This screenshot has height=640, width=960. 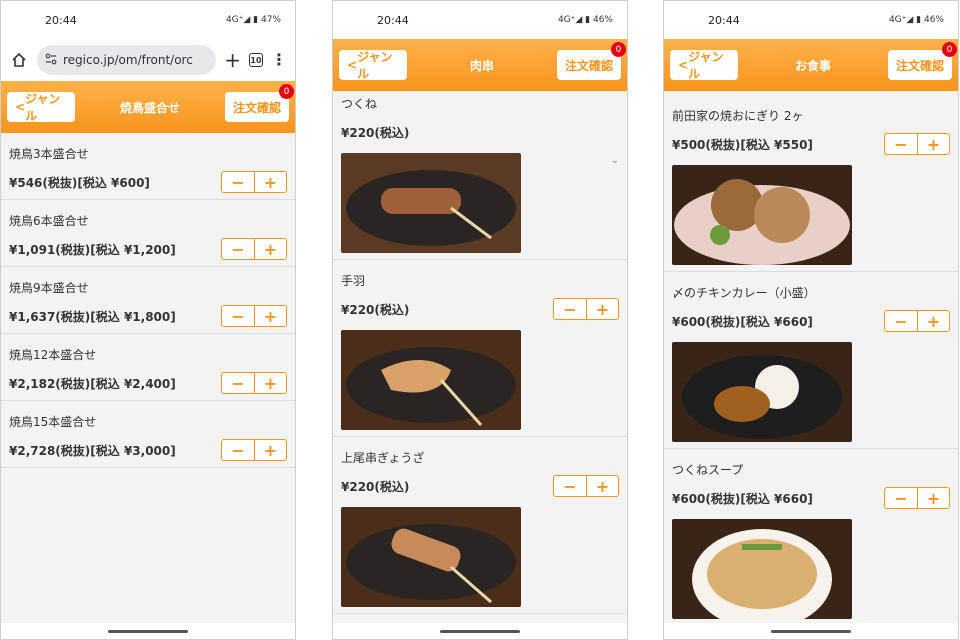 What do you see at coordinates (742, 144) in the screenshot?
I see `item-price: ¥500(税抜)[税込 ¥550]` at bounding box center [742, 144].